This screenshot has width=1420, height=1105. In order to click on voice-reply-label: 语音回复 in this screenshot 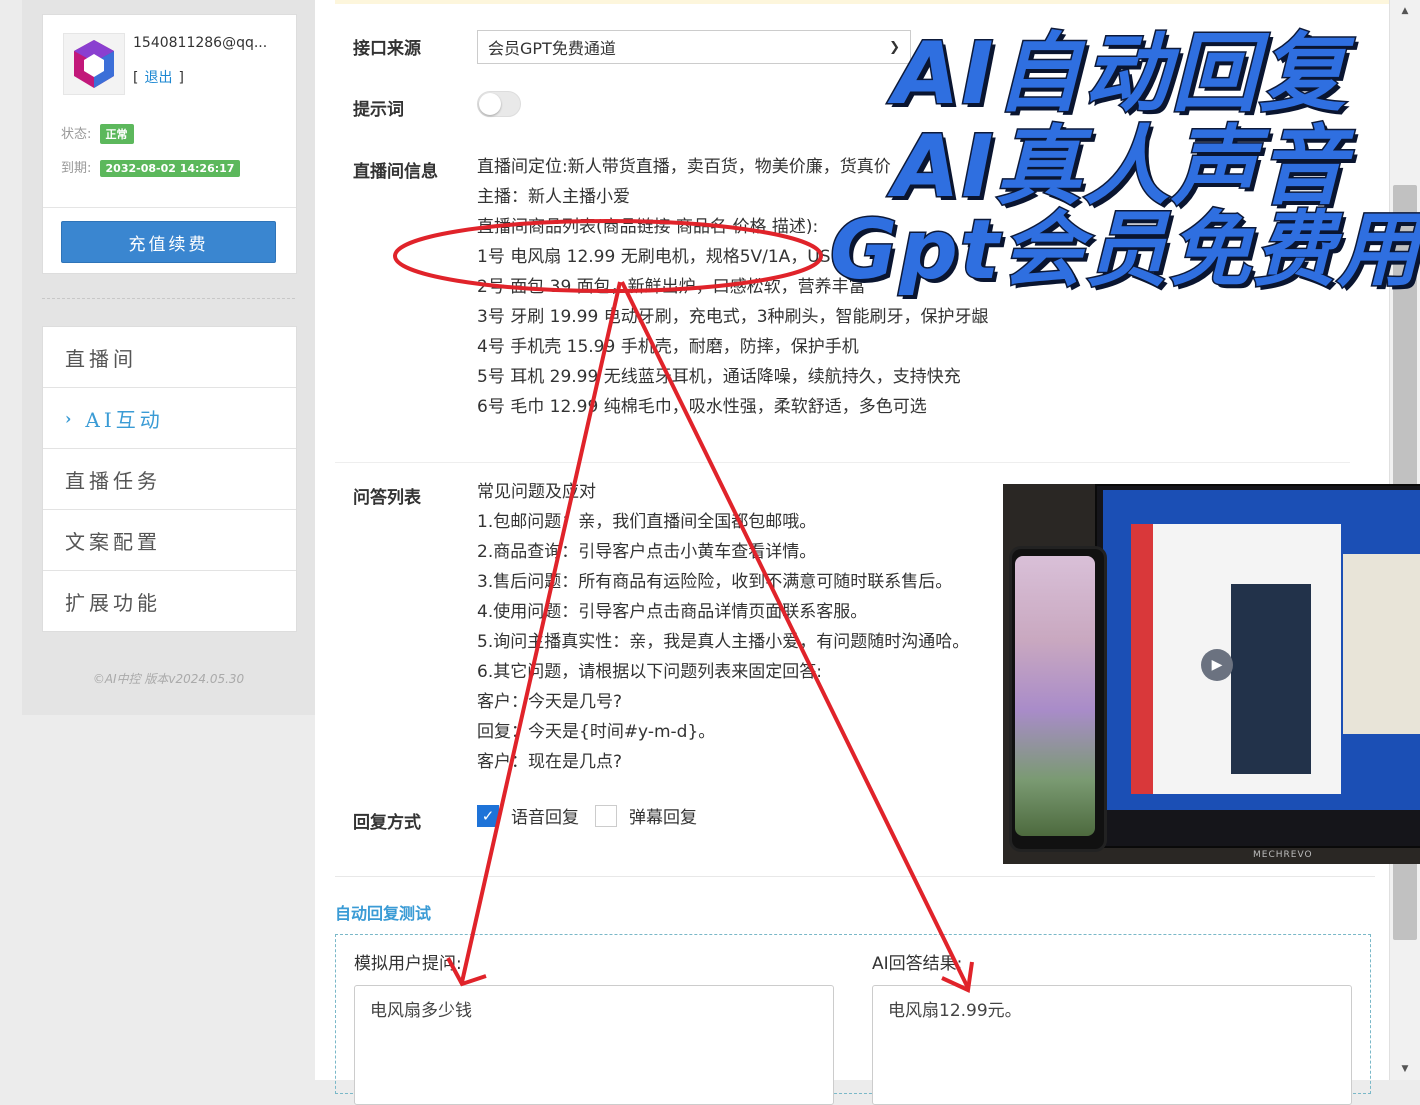, I will do `click(545, 815)`.